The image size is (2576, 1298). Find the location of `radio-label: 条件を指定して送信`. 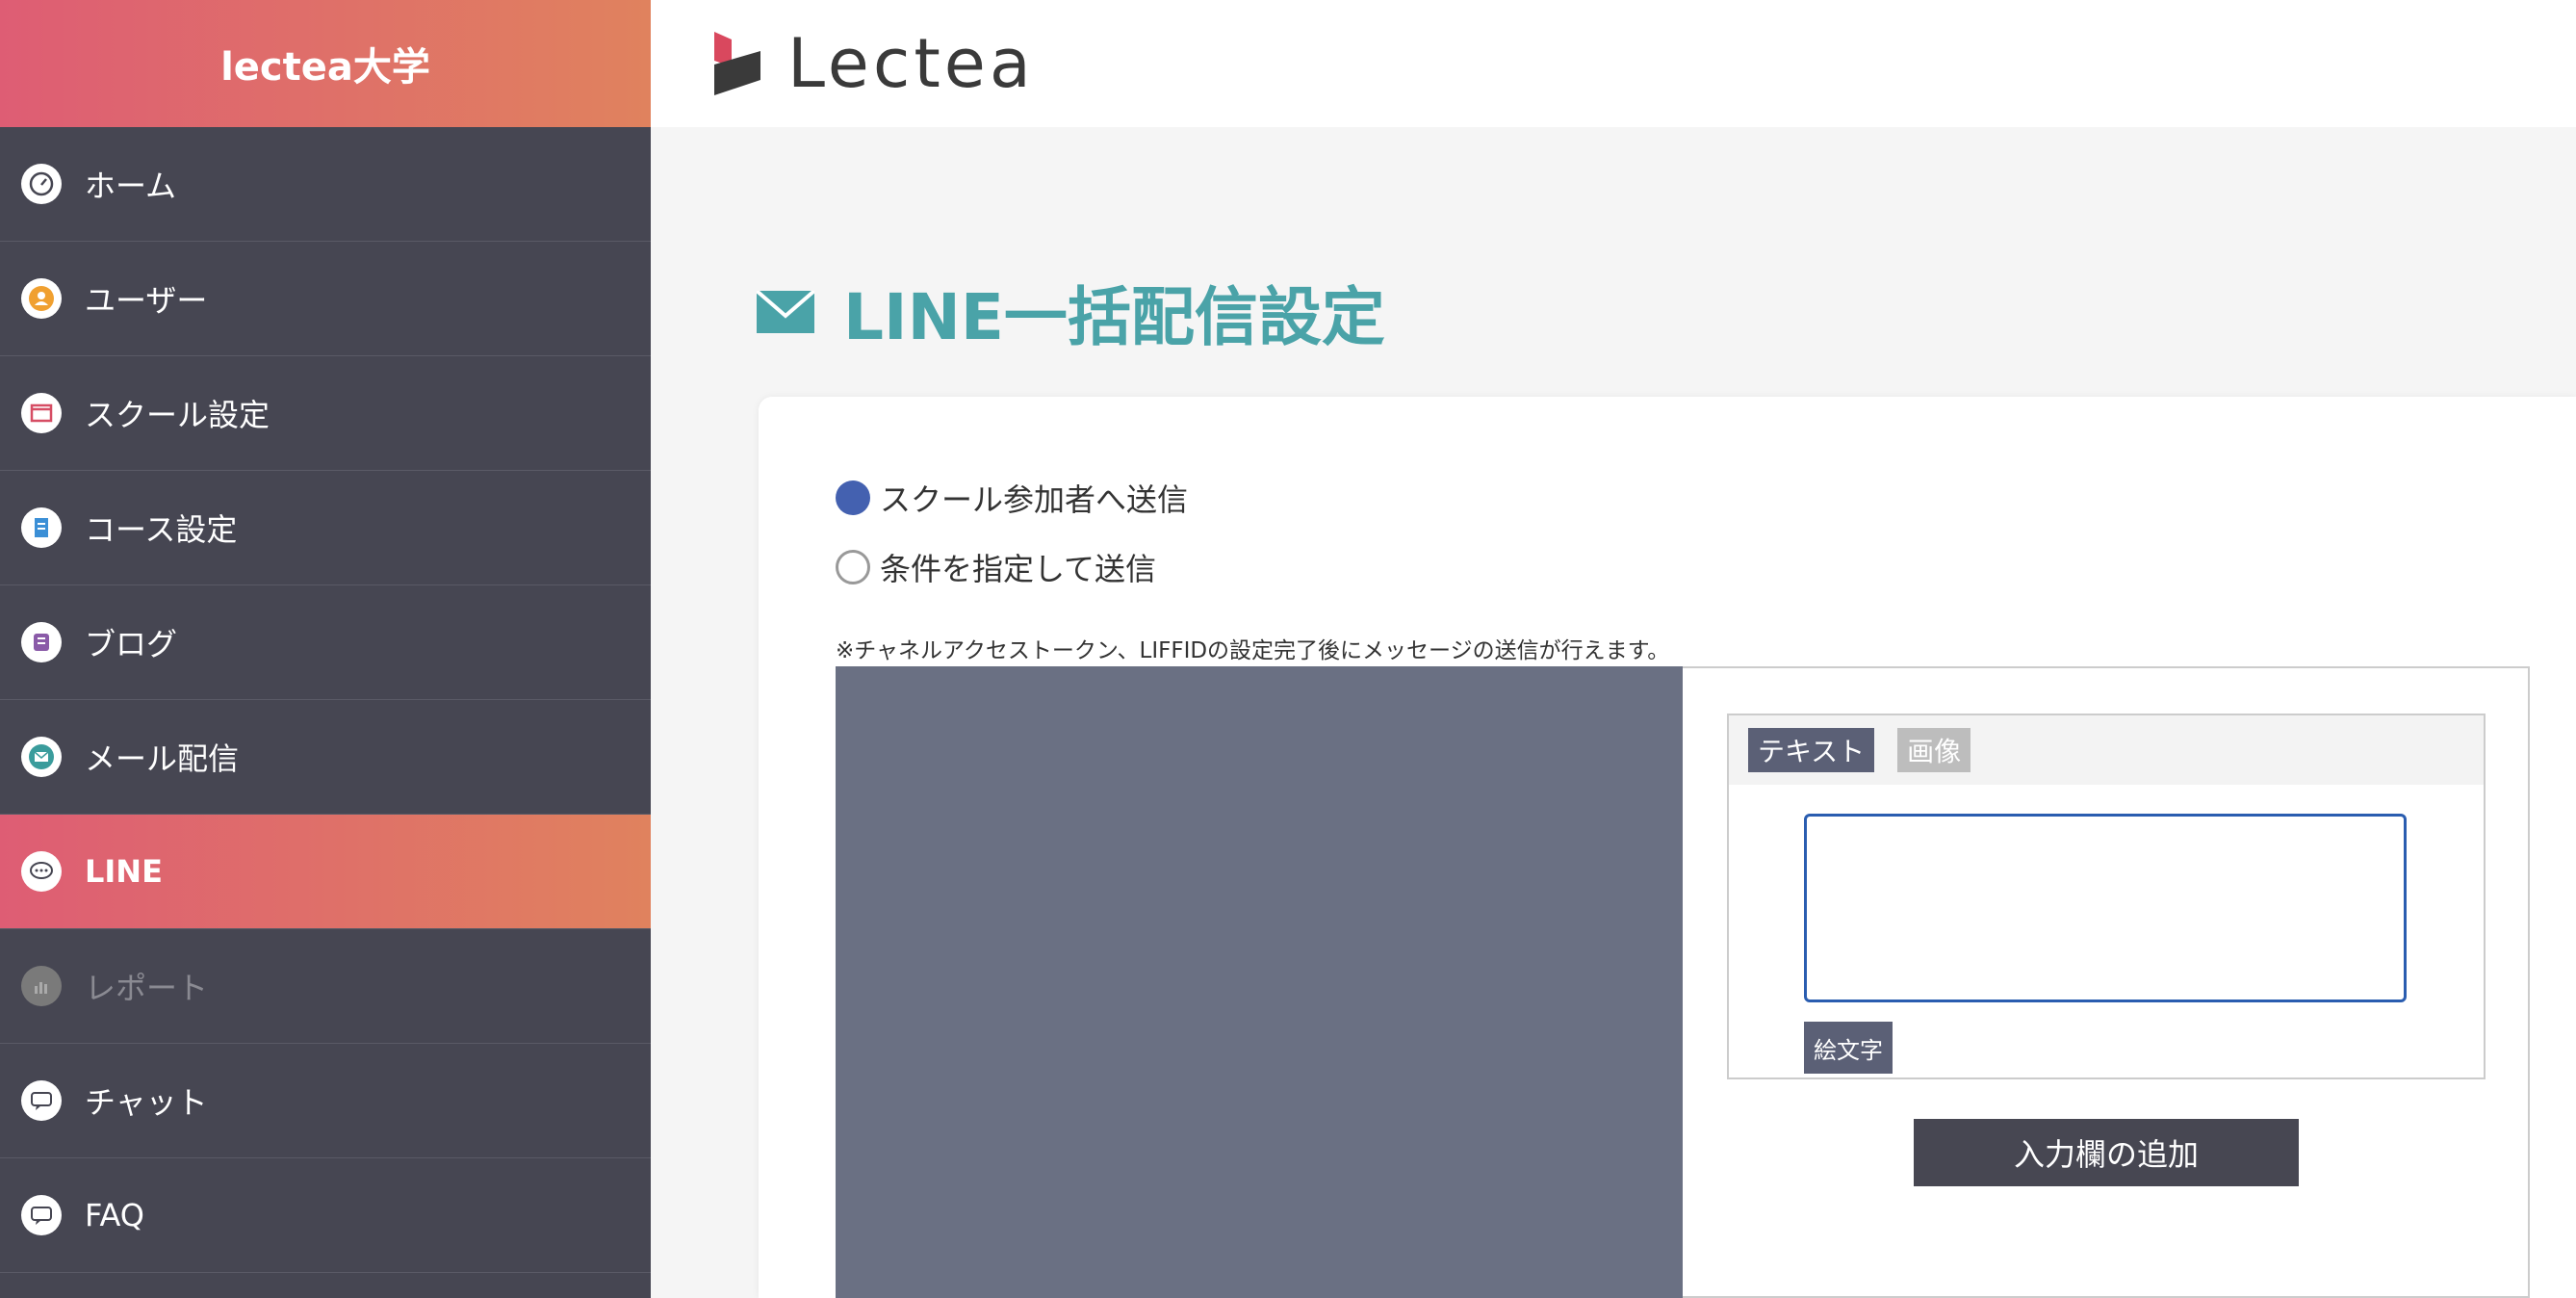

radio-label: 条件を指定して送信 is located at coordinates (1019, 569).